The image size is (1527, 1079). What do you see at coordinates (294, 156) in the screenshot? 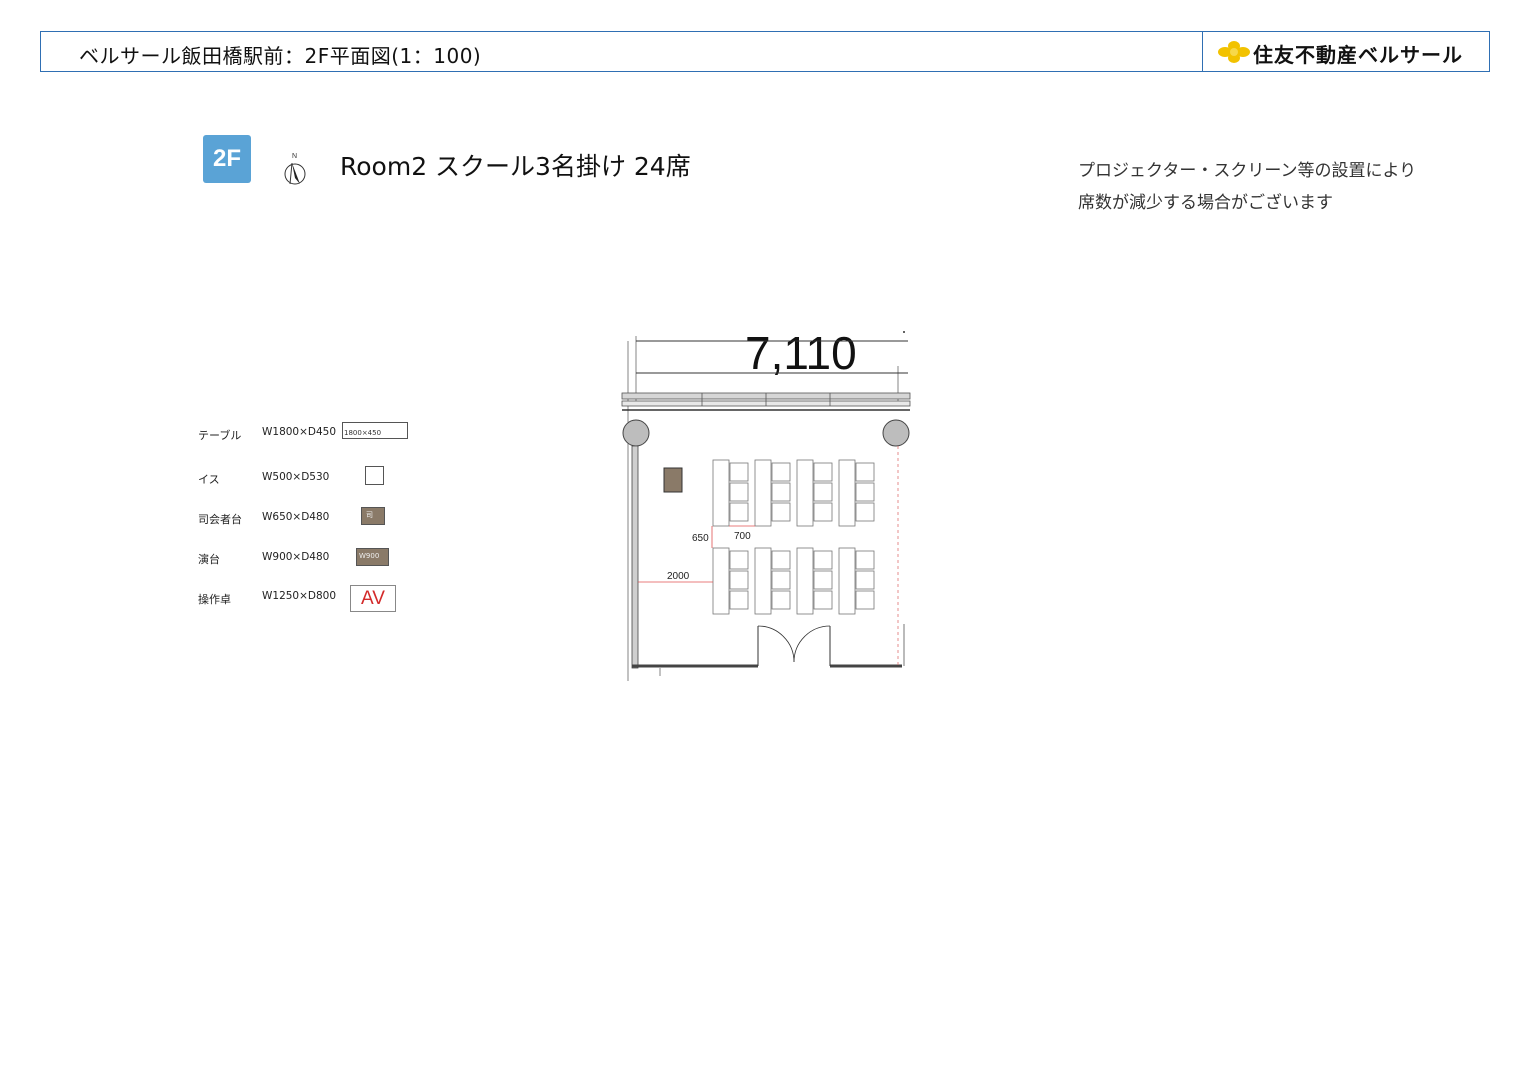
I see `north-label: N` at bounding box center [294, 156].